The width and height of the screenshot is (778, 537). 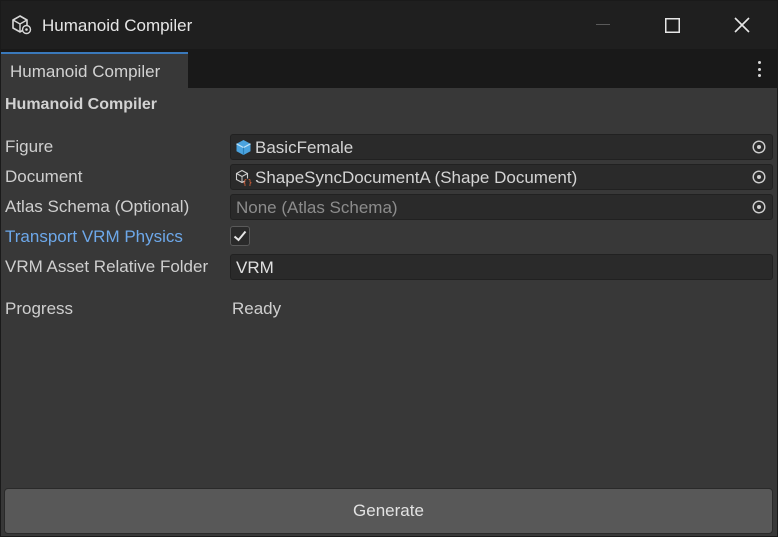 I want to click on close-icon, so click(x=742, y=25).